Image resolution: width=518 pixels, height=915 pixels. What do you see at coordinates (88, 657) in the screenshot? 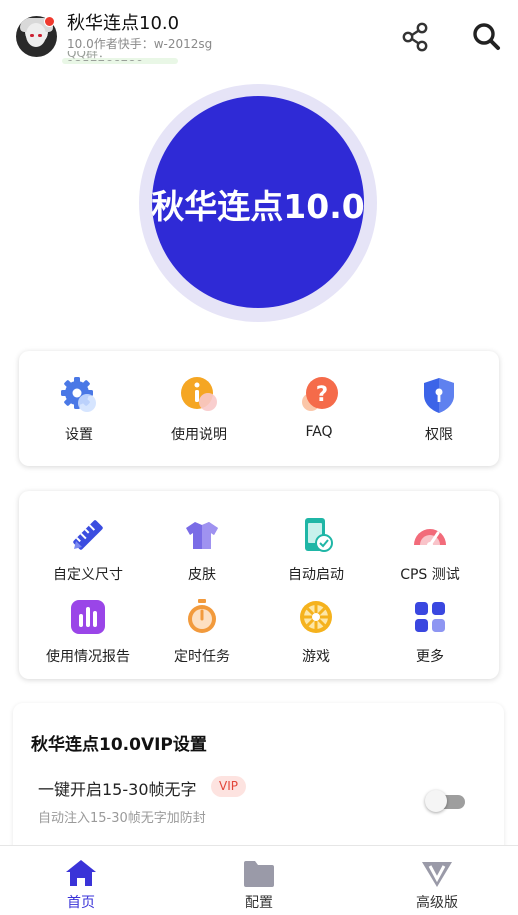
I see `usage-report-label: 使用情况报告` at bounding box center [88, 657].